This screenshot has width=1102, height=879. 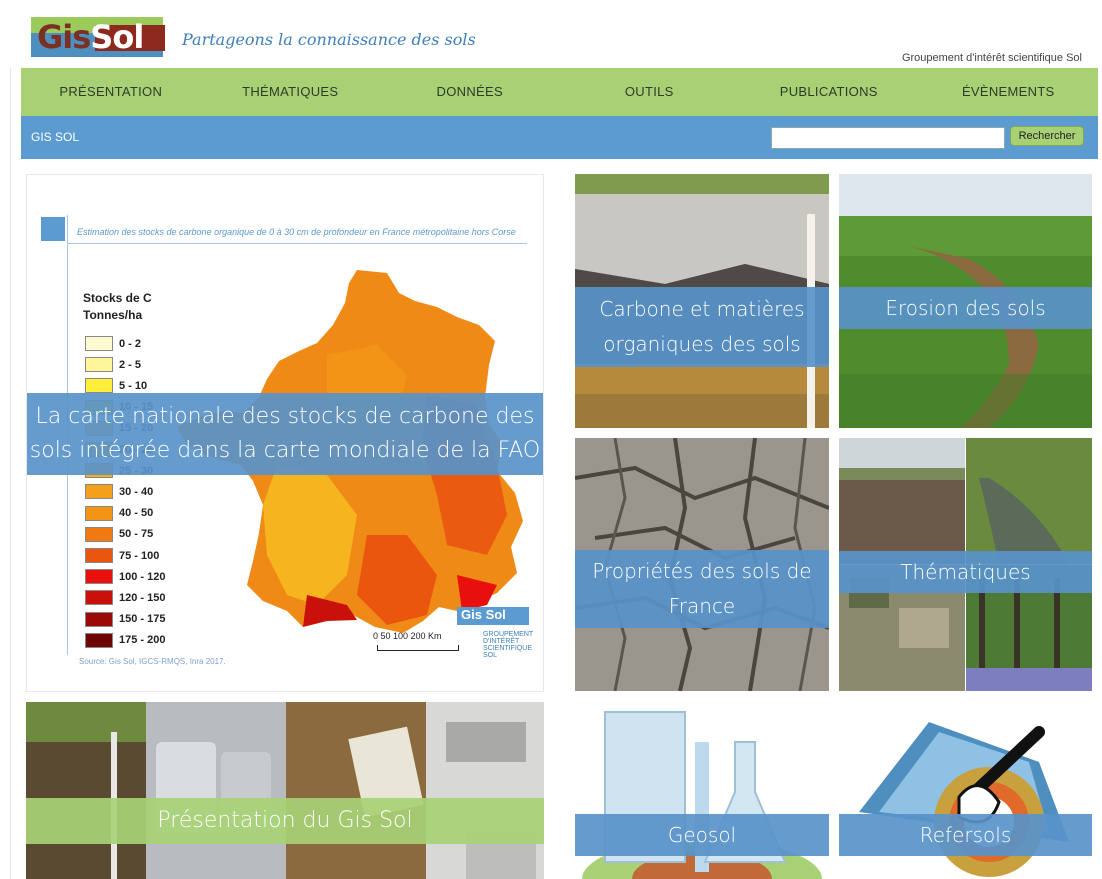 I want to click on gissol-logo: GisSol, so click(x=98, y=37).